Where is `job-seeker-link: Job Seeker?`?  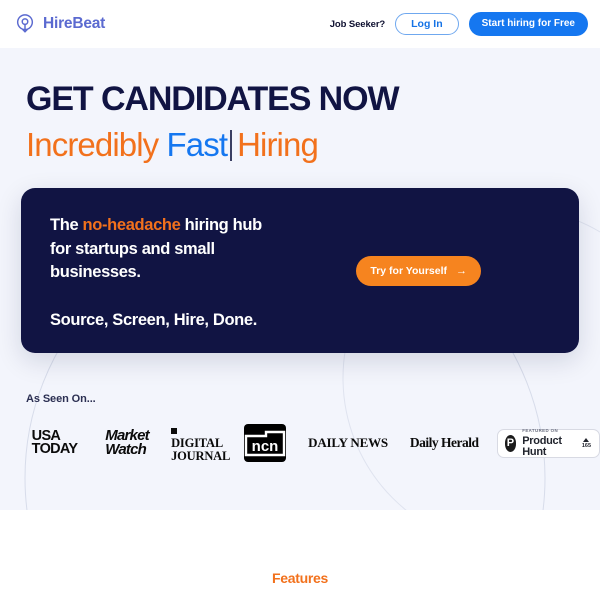 job-seeker-link: Job Seeker? is located at coordinates (358, 24).